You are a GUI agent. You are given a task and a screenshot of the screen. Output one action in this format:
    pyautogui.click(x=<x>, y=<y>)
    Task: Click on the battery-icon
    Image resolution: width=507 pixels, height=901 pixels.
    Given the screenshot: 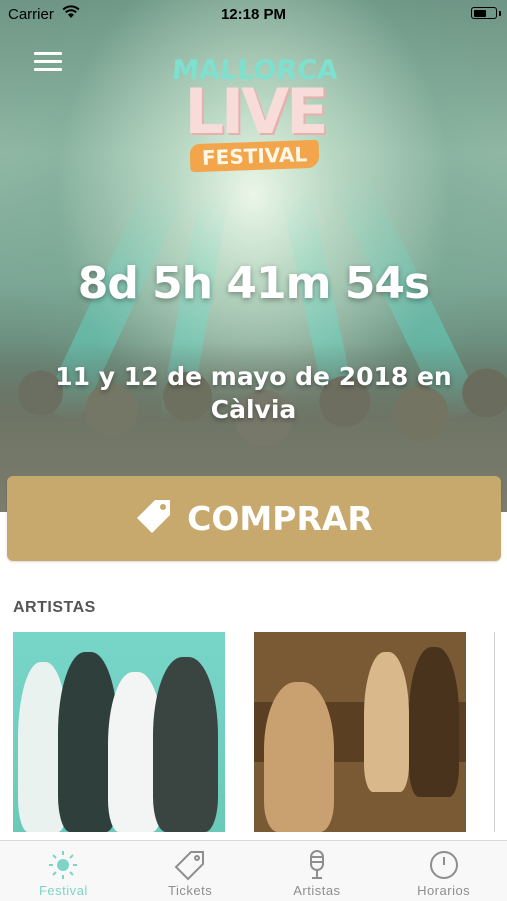 What is the action you would take?
    pyautogui.click(x=486, y=13)
    